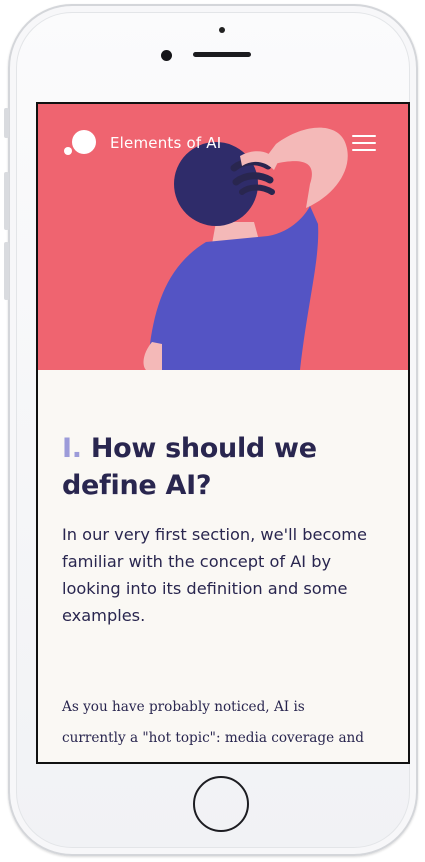 This screenshot has width=425, height=862. Describe the element at coordinates (183, 707) in the screenshot. I see `body-line: As you have probably noticed, AI is` at that location.